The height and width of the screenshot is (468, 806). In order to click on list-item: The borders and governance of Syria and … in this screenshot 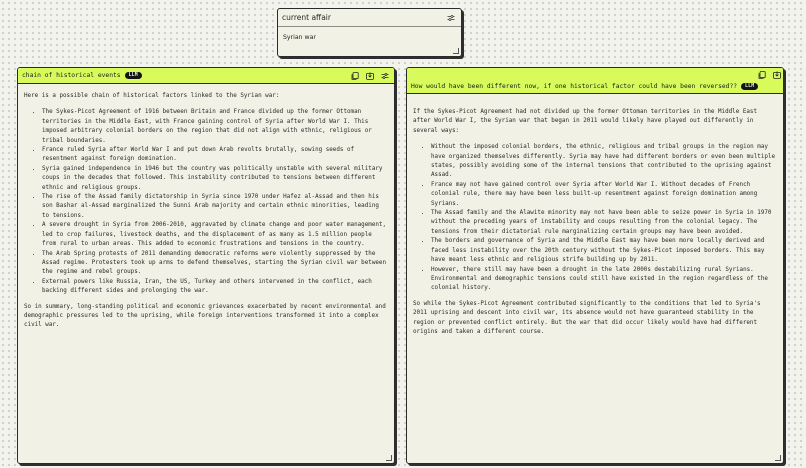, I will do `click(604, 251)`.